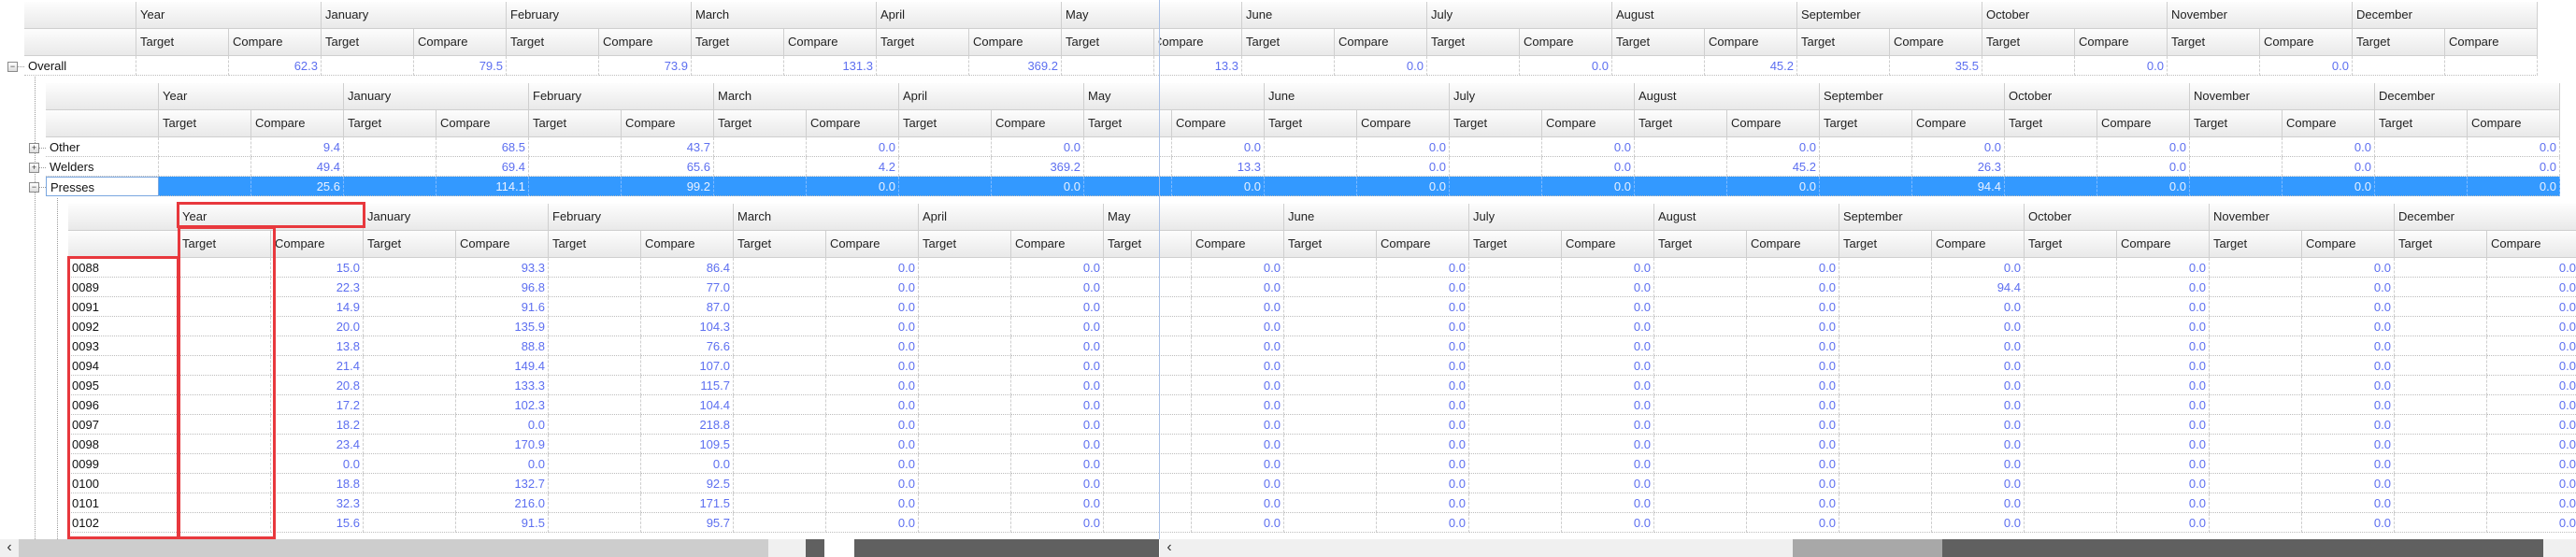 The image size is (2576, 557). Describe the element at coordinates (102, 167) in the screenshot. I see `row-label: Welders` at that location.